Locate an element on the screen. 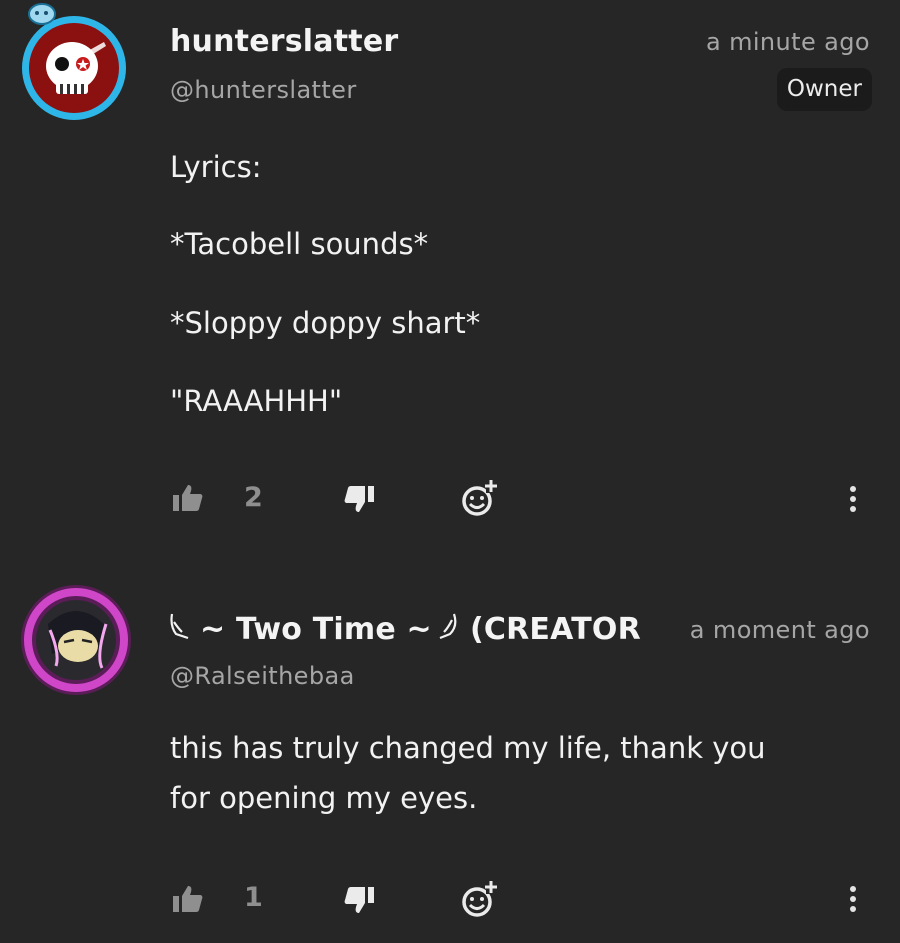 This screenshot has width=900, height=943. feather-left-icon is located at coordinates (179, 626).